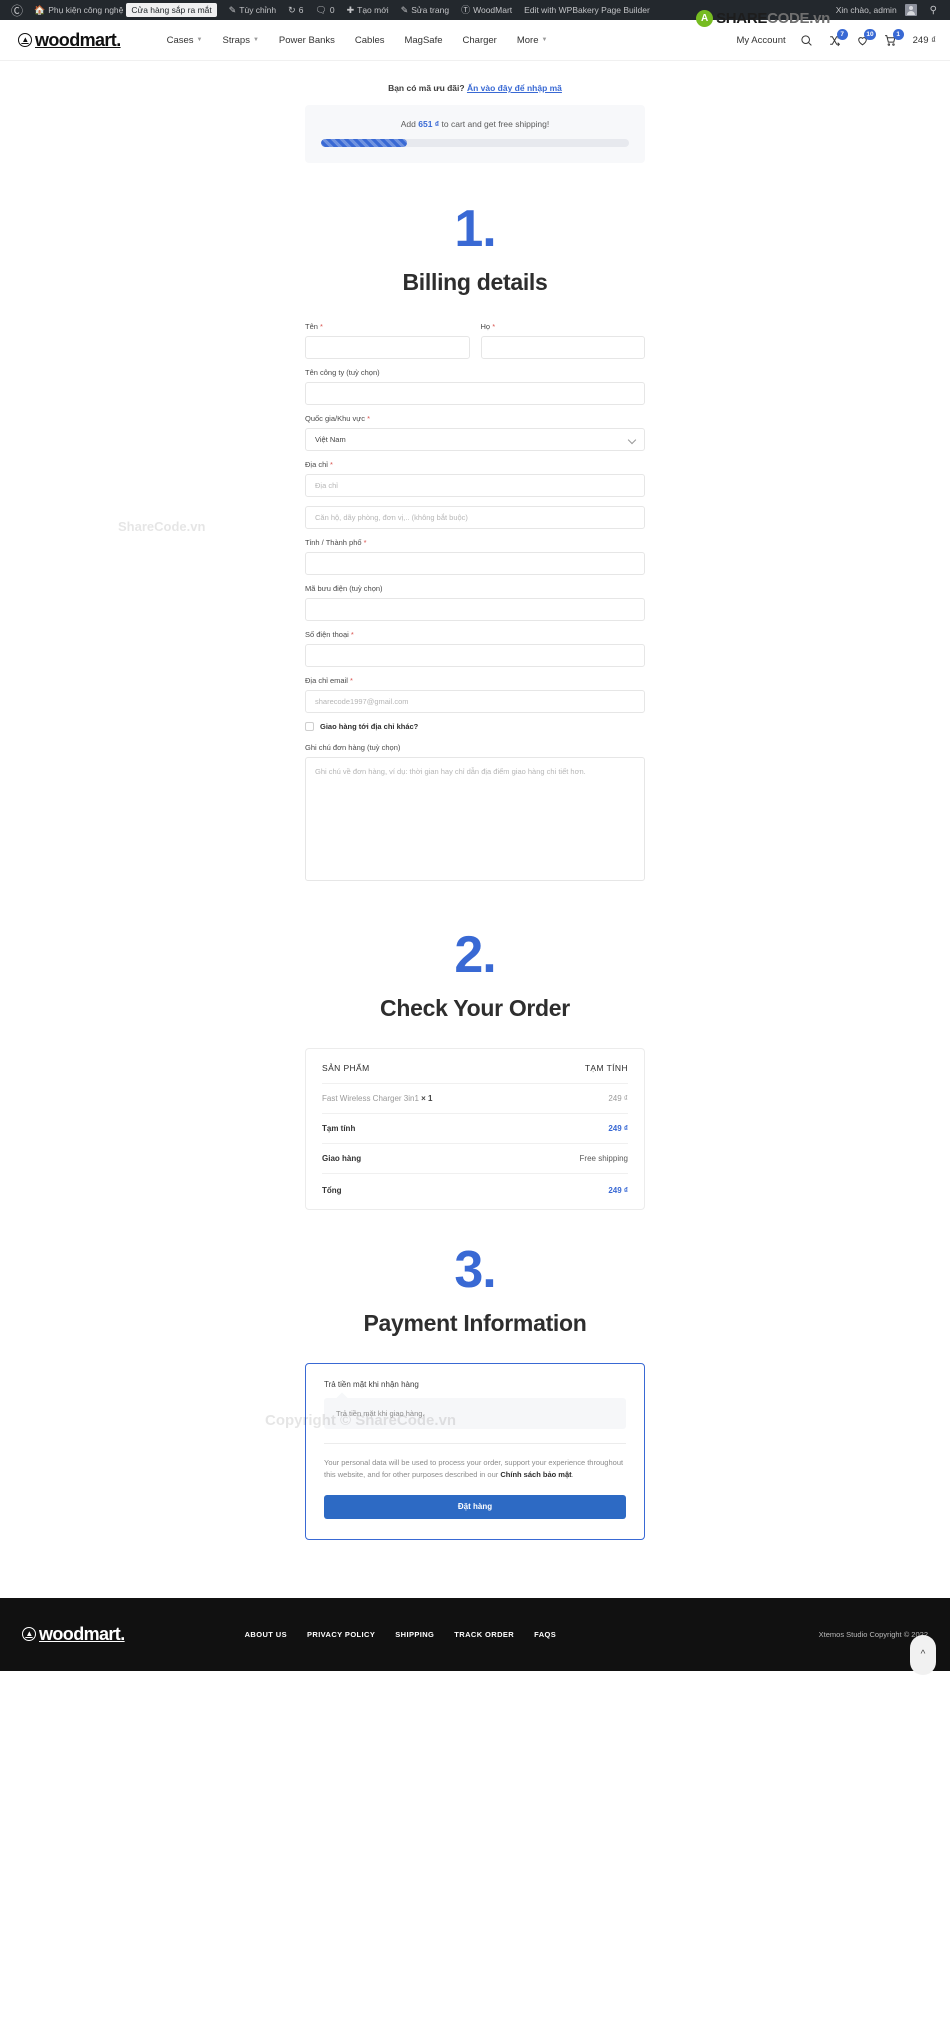  I want to click on phone-input, so click(475, 655).